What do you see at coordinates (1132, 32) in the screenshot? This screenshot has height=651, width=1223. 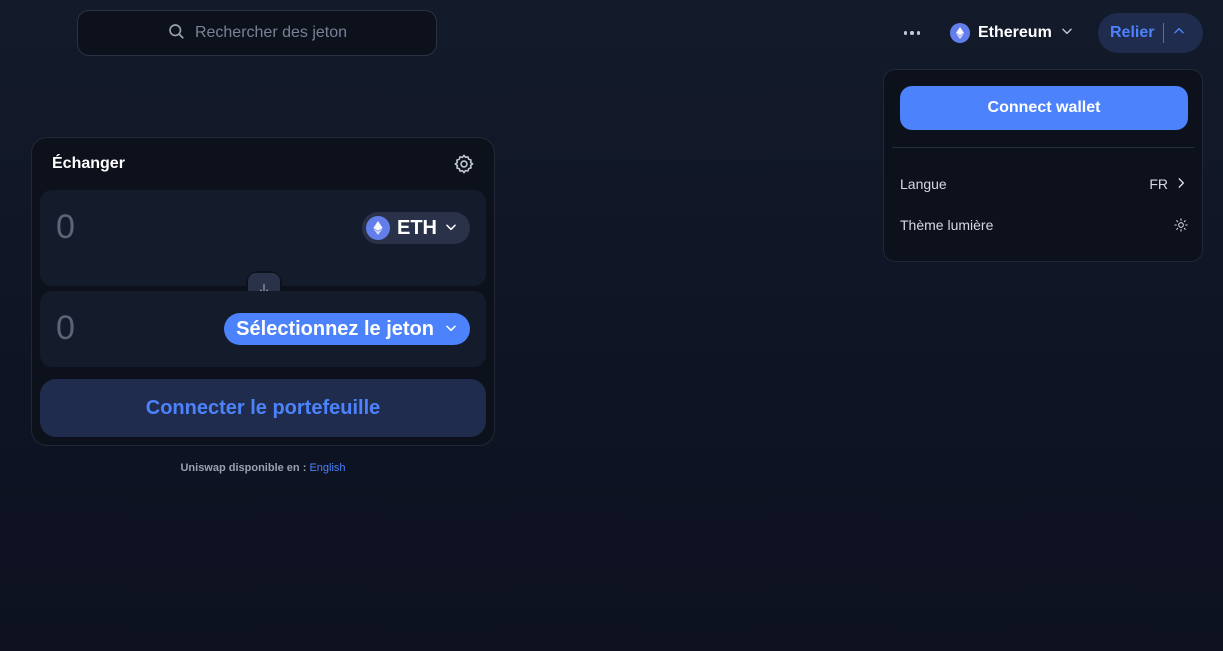 I see `connect-button-label: Relier` at bounding box center [1132, 32].